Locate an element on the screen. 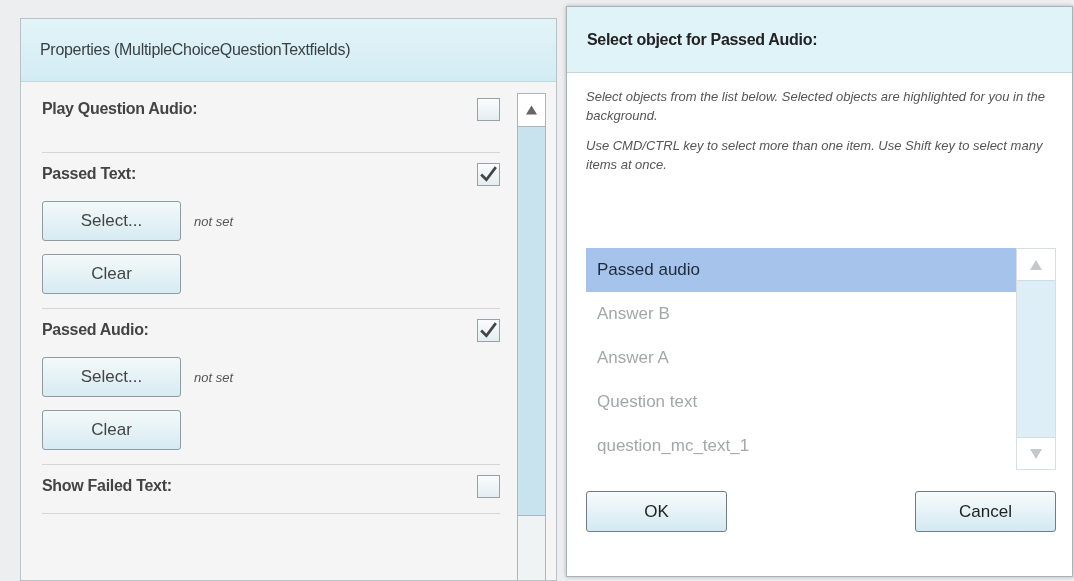 The height and width of the screenshot is (581, 1074). dialog-title: Select object for Passed Audio: is located at coordinates (702, 39).